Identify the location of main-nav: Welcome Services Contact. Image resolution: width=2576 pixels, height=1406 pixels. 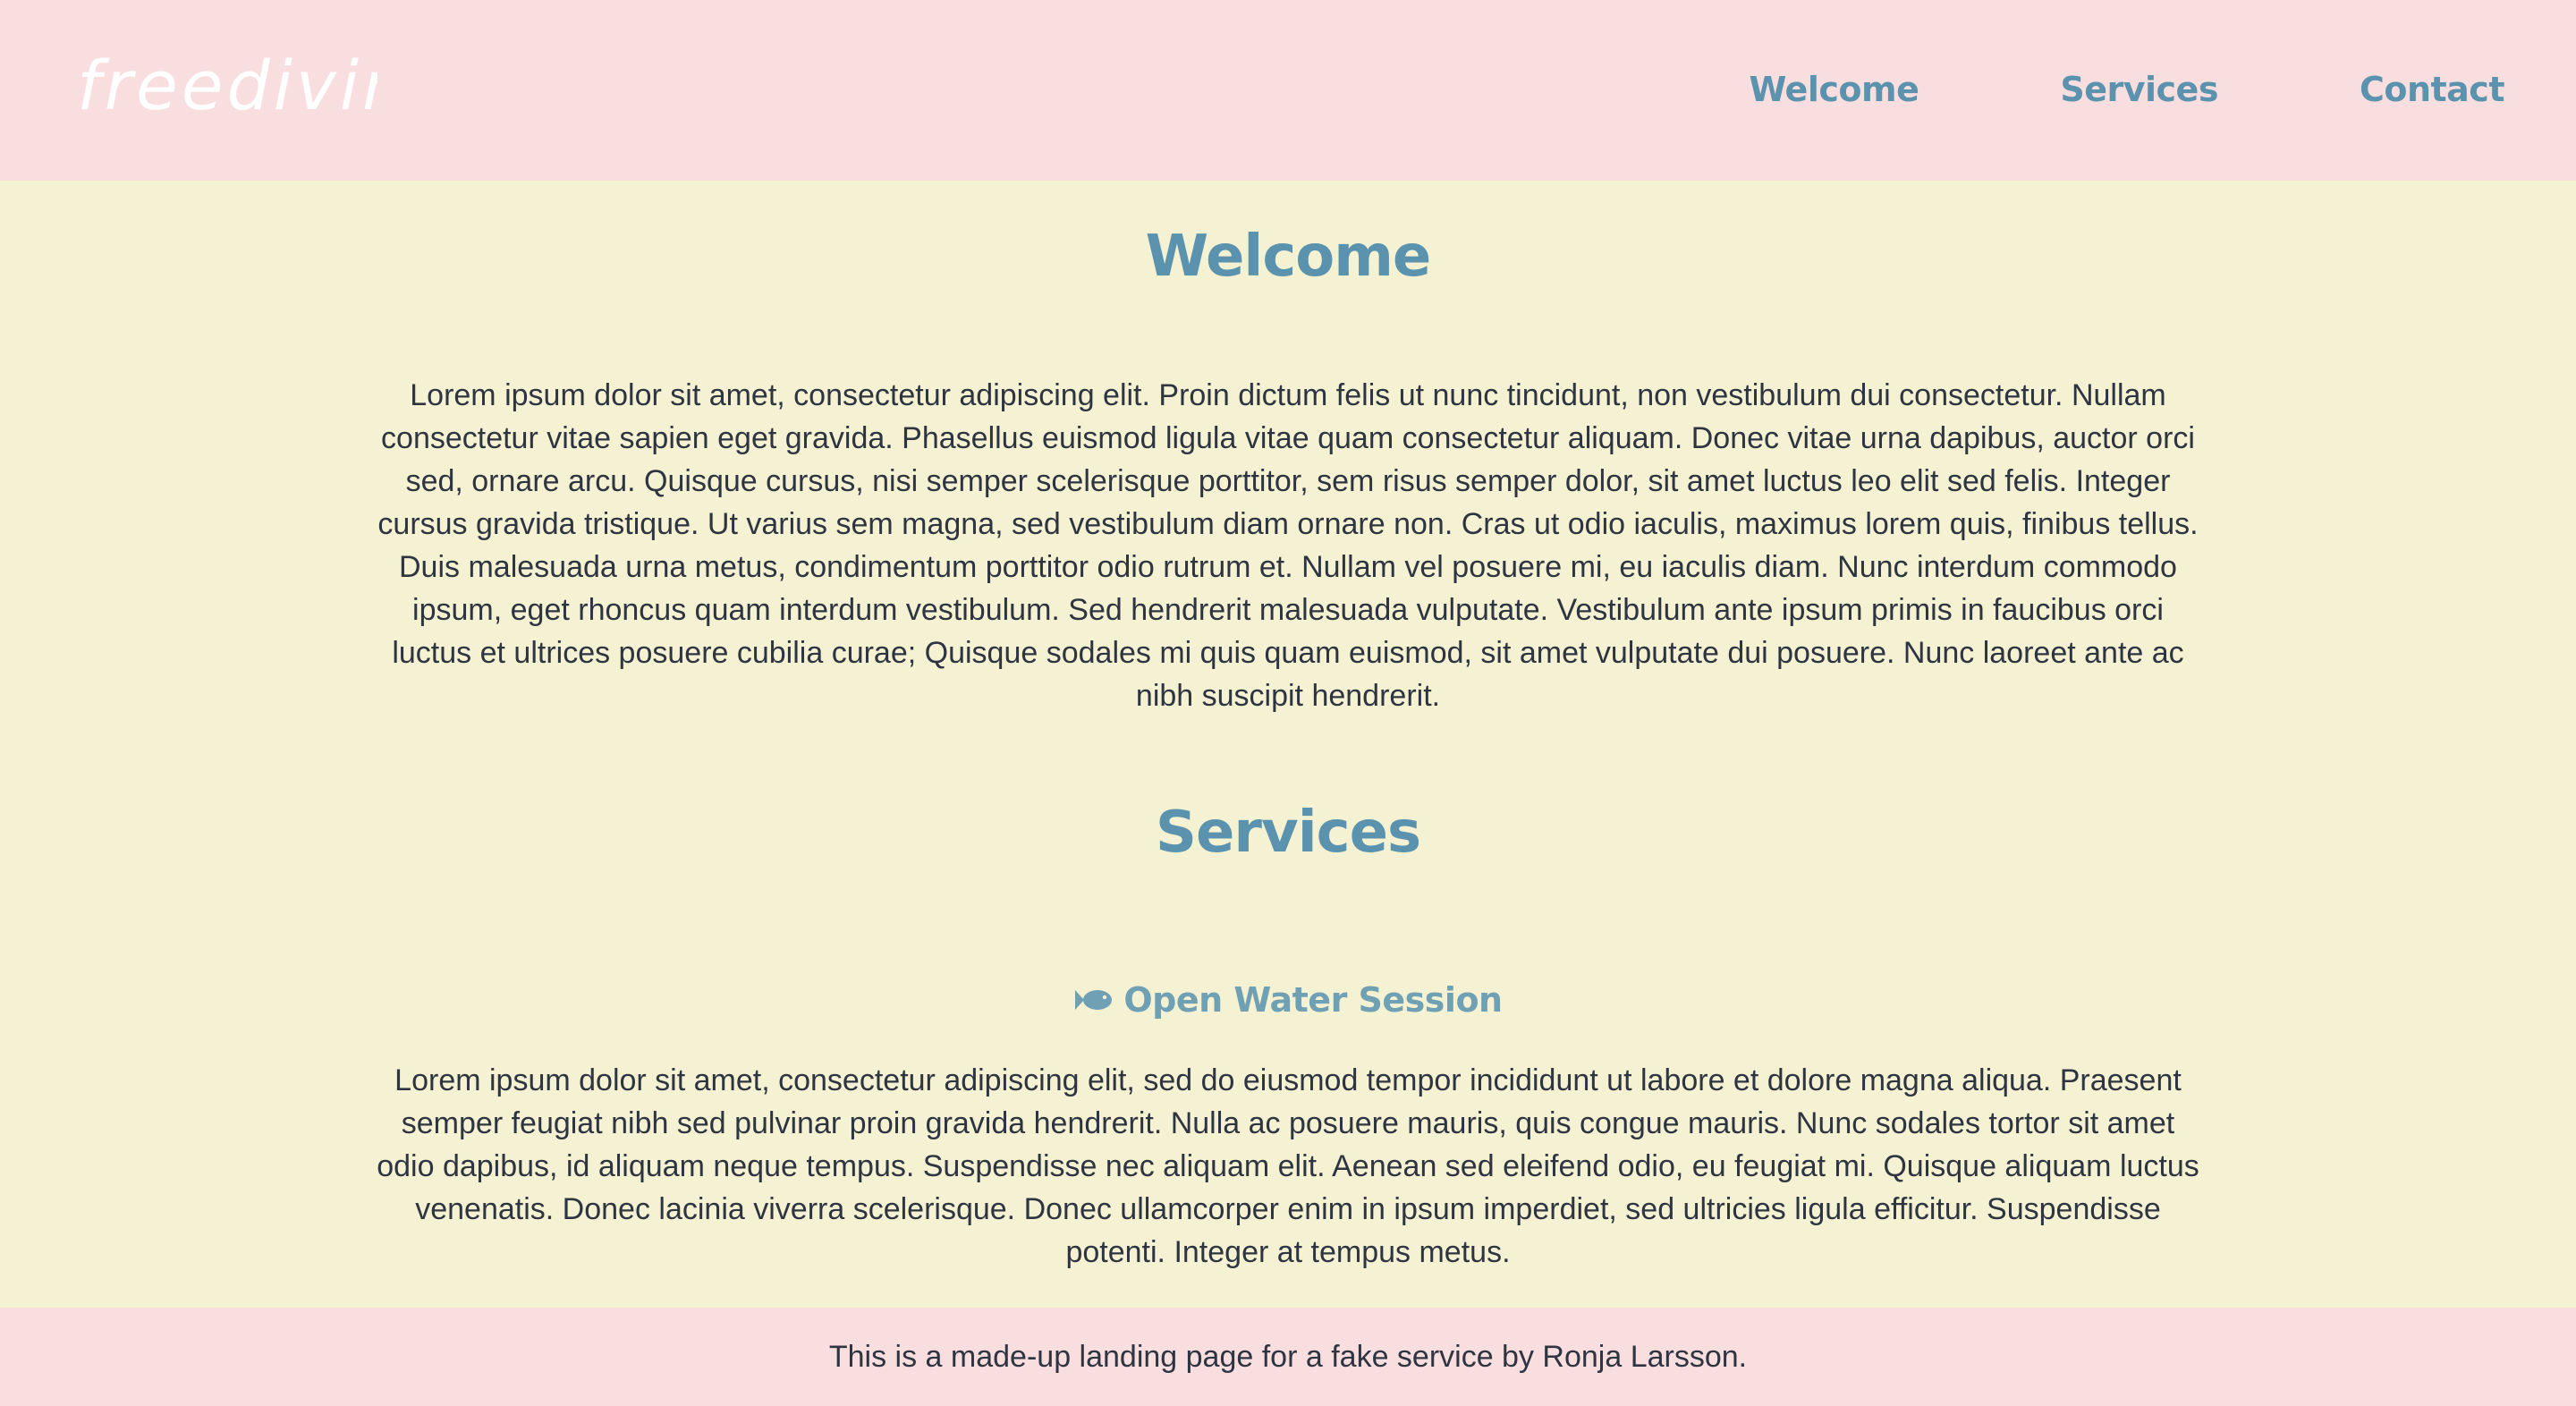
(2127, 90).